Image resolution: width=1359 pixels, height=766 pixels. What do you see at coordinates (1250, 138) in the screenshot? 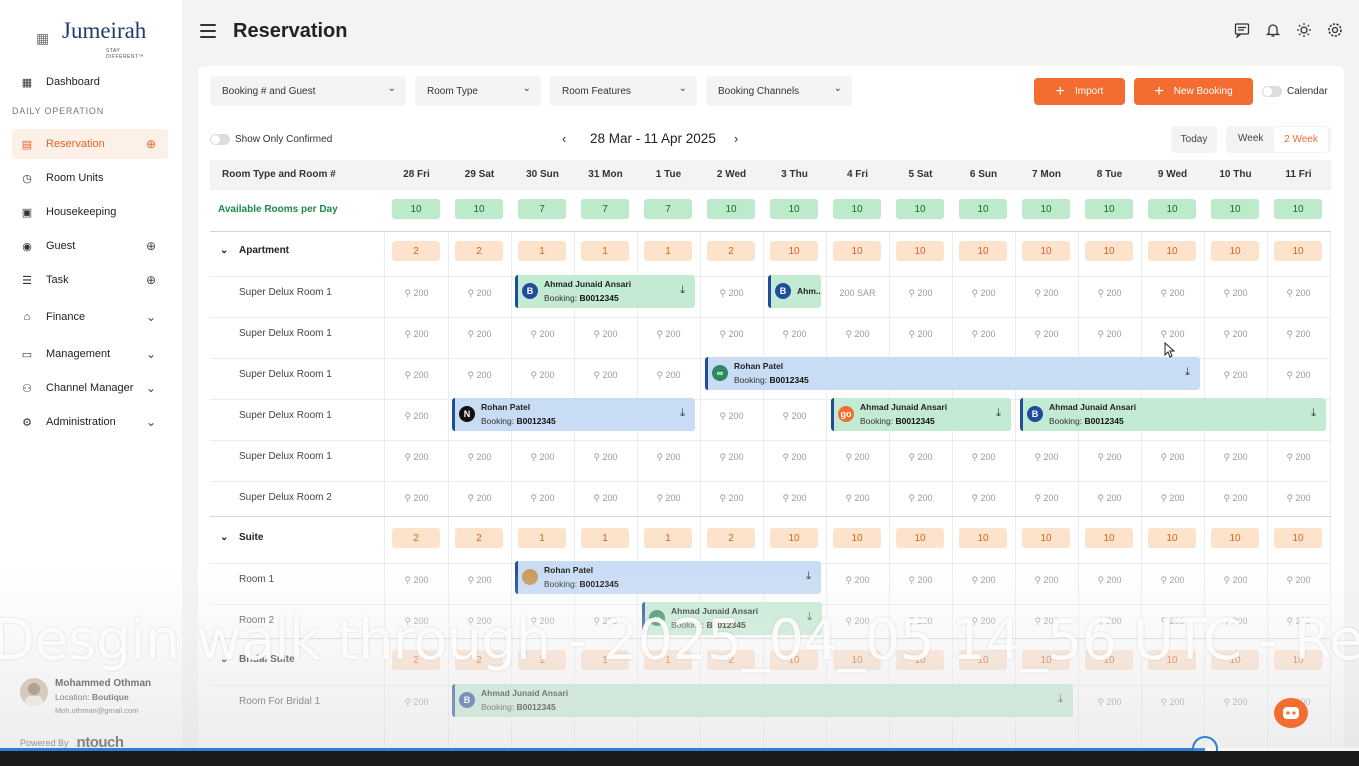
I see `week-view-tab: Week` at bounding box center [1250, 138].